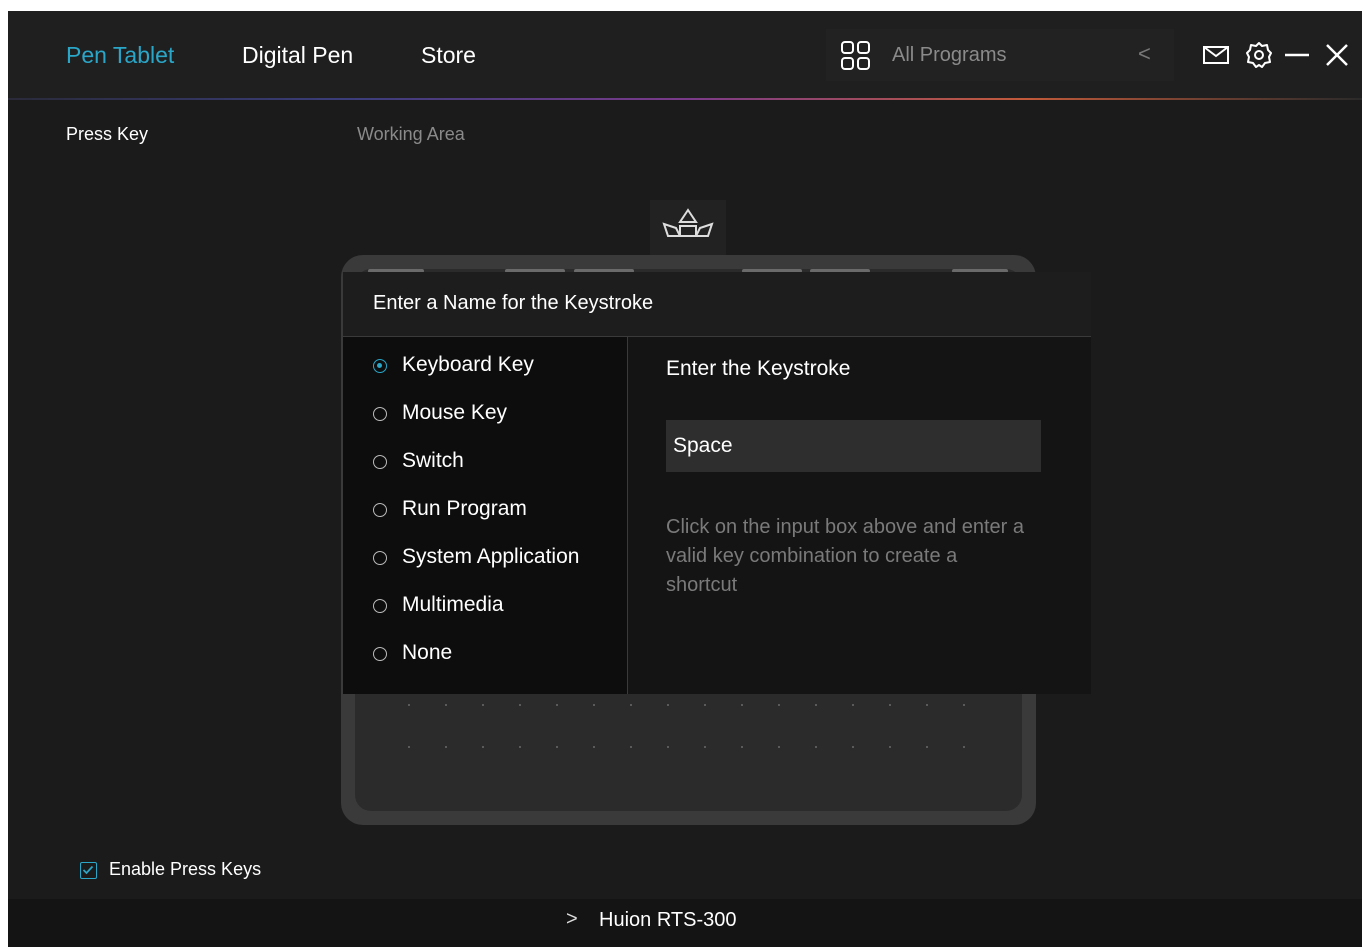  I want to click on tab-pen-tablet: Pen Tablet, so click(120, 55).